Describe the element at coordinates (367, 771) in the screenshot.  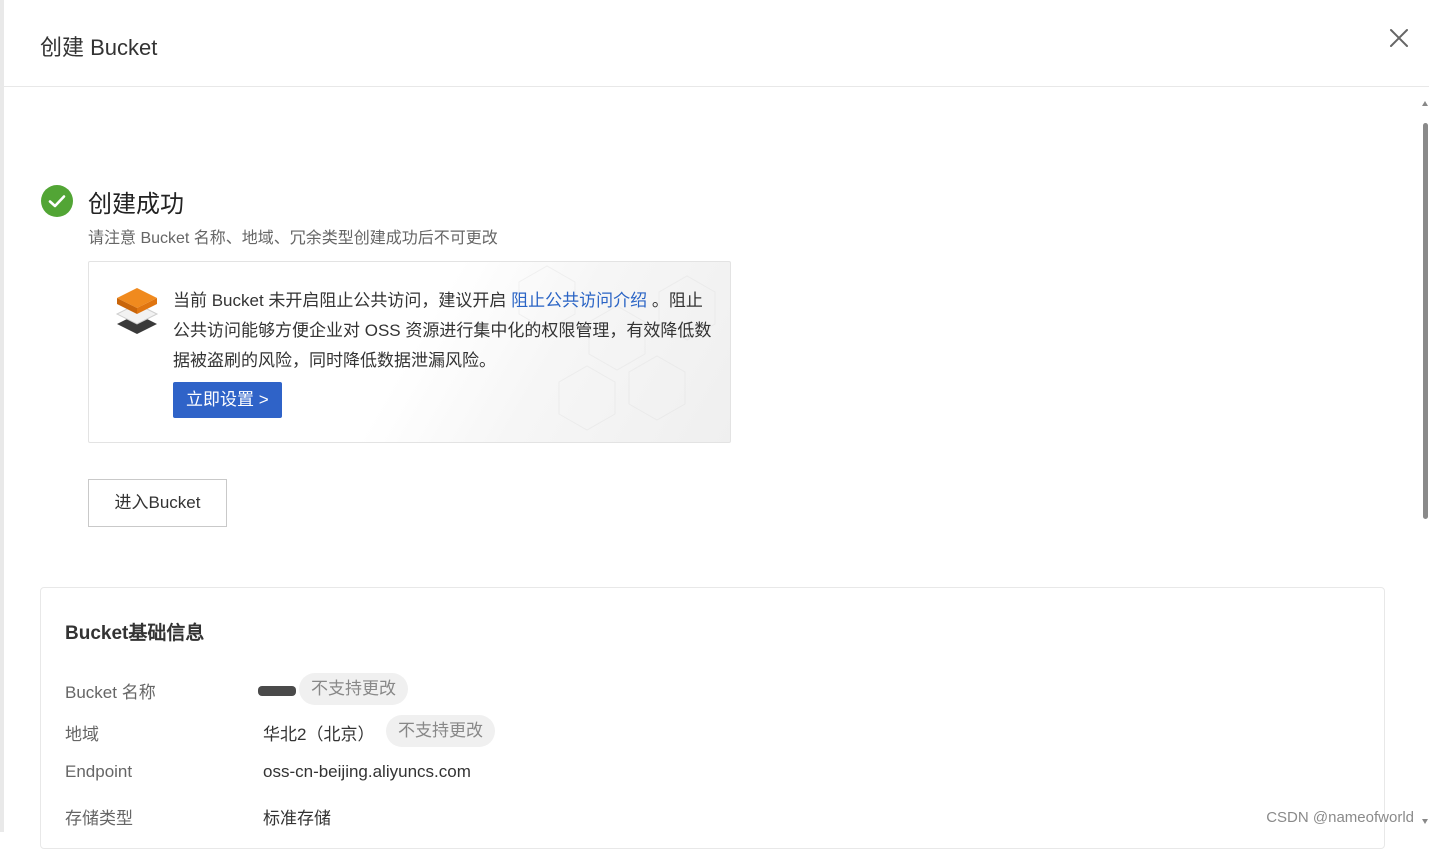
I see `row-value: oss-cn-beijing.aliyuncs.com` at that location.